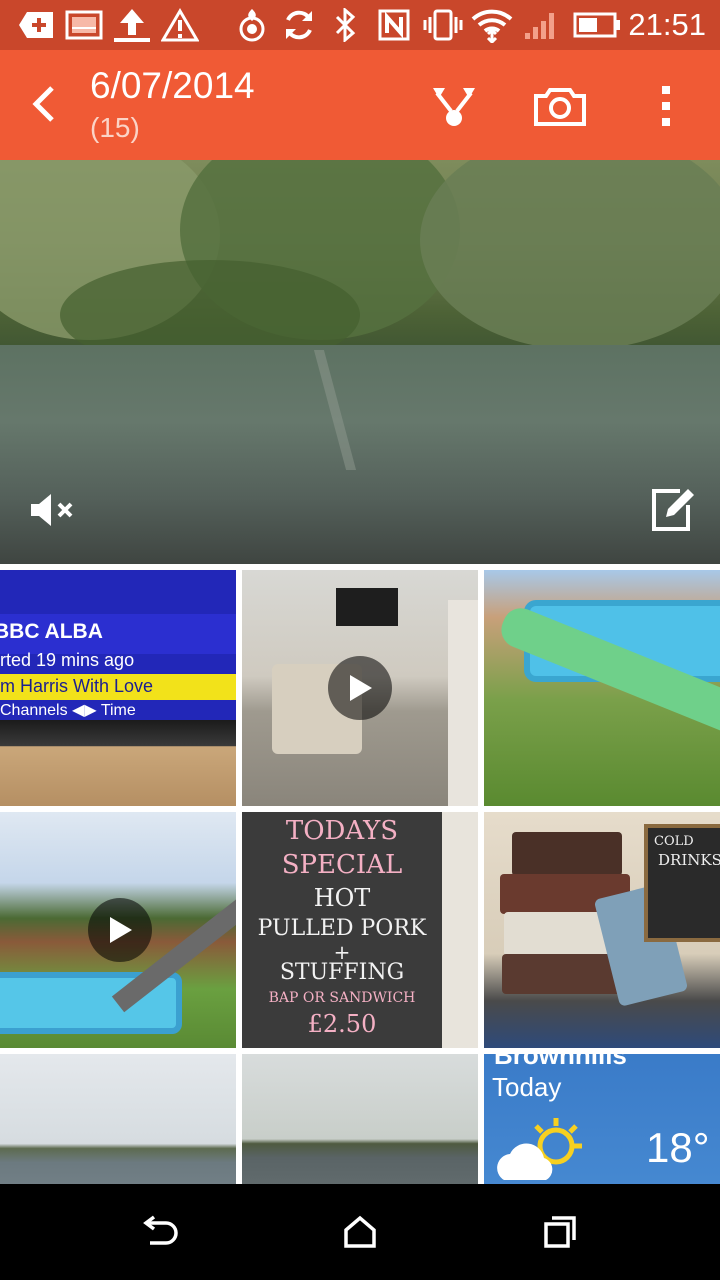 Image resolution: width=720 pixels, height=1280 pixels. Describe the element at coordinates (342, 972) in the screenshot. I see `chalk-text: STUFFING` at that location.